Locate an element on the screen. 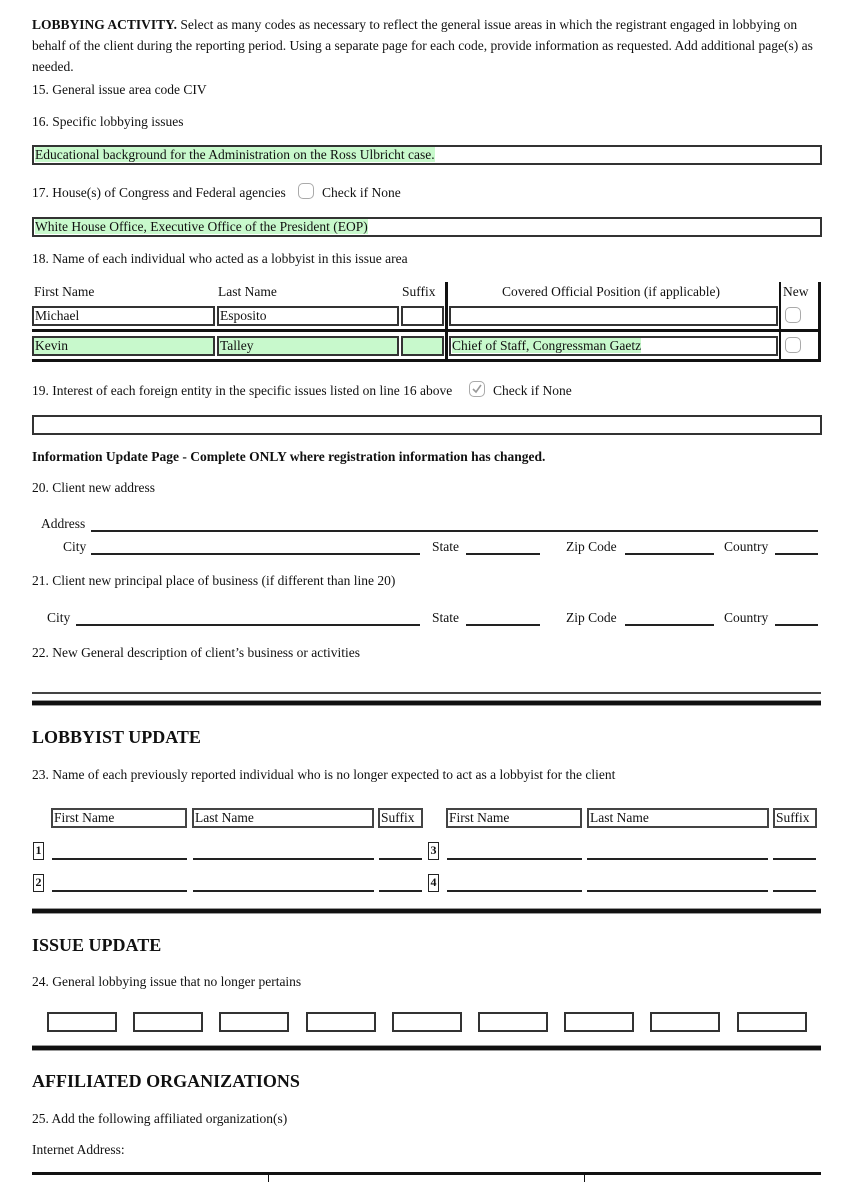 The width and height of the screenshot is (855, 1200). affiliated-table-top is located at coordinates (426, 1173).